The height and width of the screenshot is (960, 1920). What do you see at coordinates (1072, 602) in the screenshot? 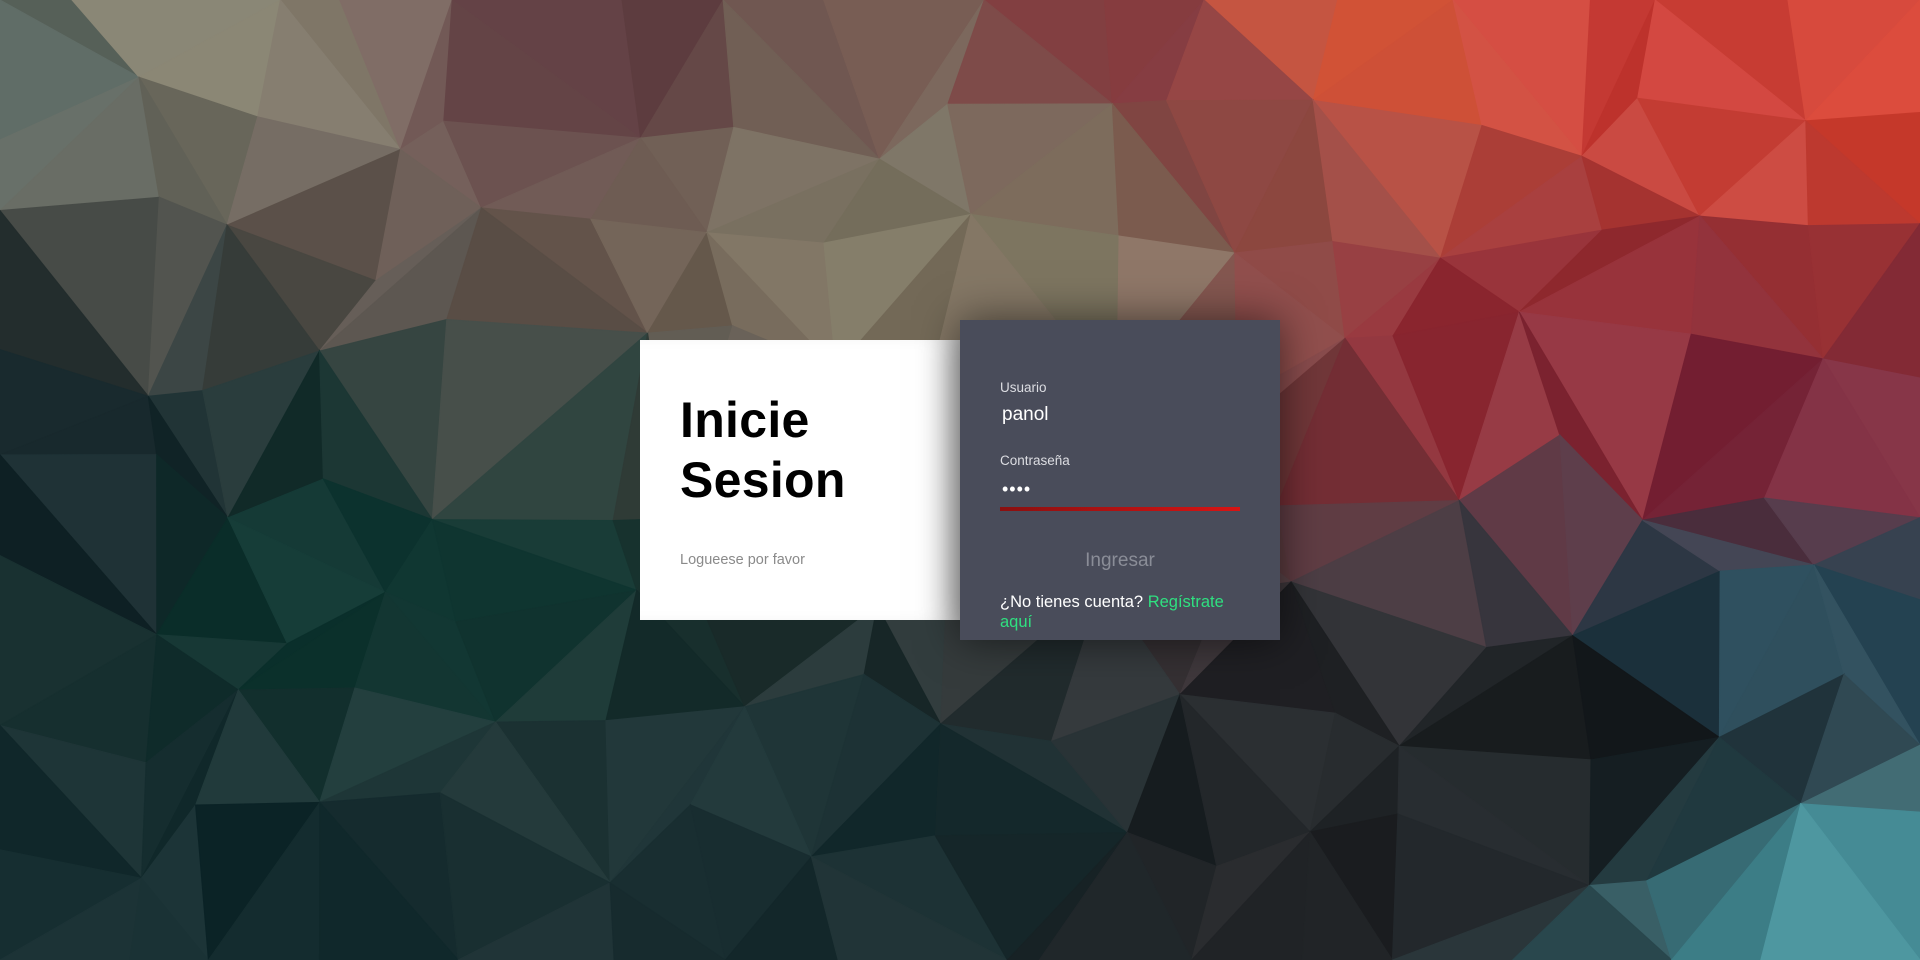
I see `register-prompt-text: ¿No tienes cuenta?` at bounding box center [1072, 602].